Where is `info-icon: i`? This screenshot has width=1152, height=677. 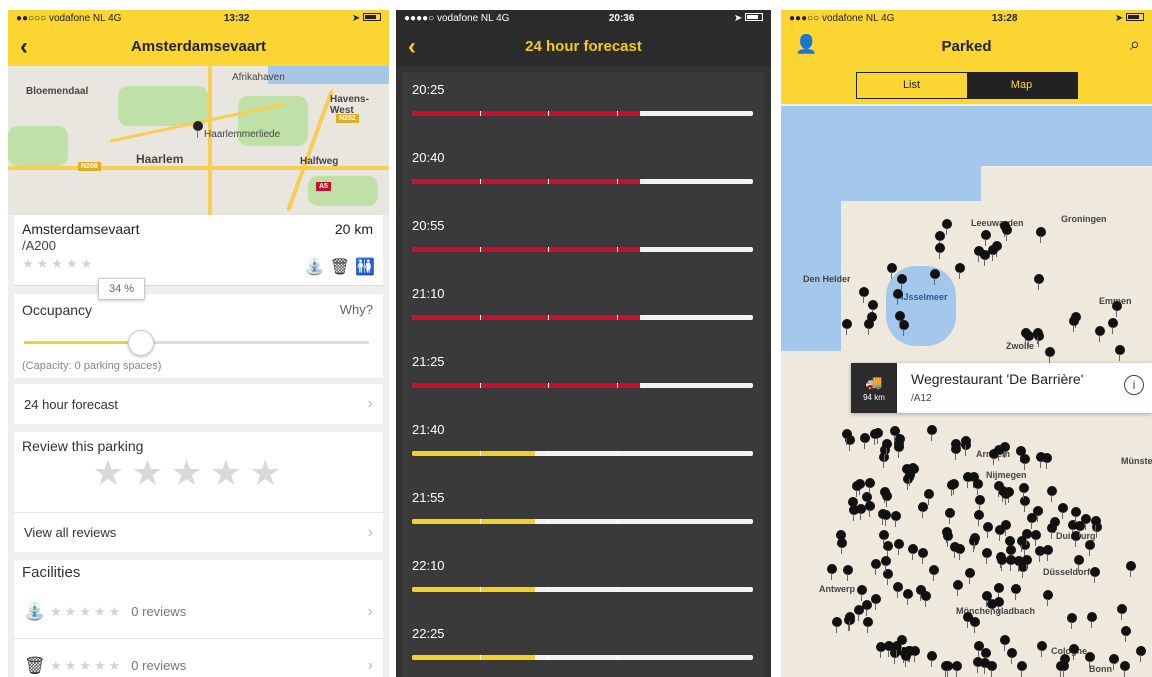
info-icon: i is located at coordinates (1134, 385).